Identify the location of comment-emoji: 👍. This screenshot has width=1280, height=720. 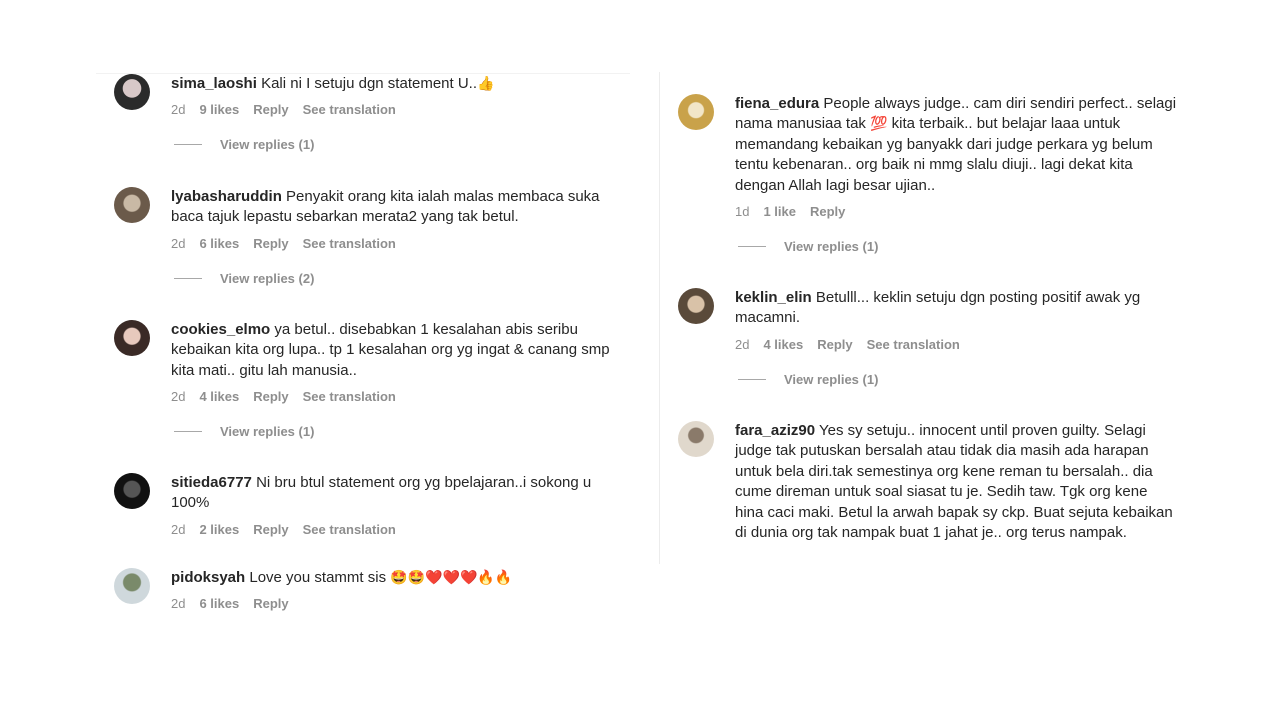
(486, 84).